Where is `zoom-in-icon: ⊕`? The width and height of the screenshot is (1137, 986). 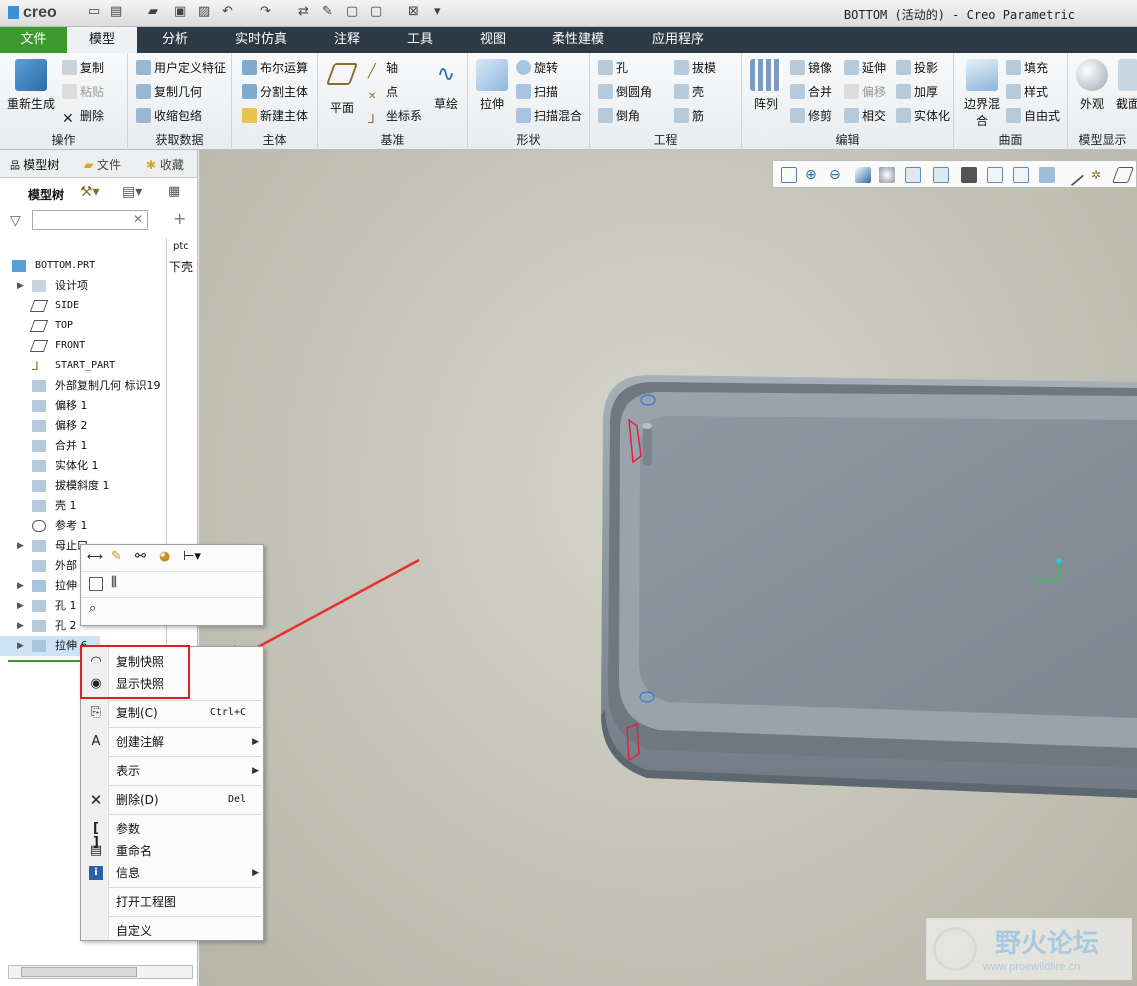
zoom-in-icon: ⊕ is located at coordinates (813, 175).